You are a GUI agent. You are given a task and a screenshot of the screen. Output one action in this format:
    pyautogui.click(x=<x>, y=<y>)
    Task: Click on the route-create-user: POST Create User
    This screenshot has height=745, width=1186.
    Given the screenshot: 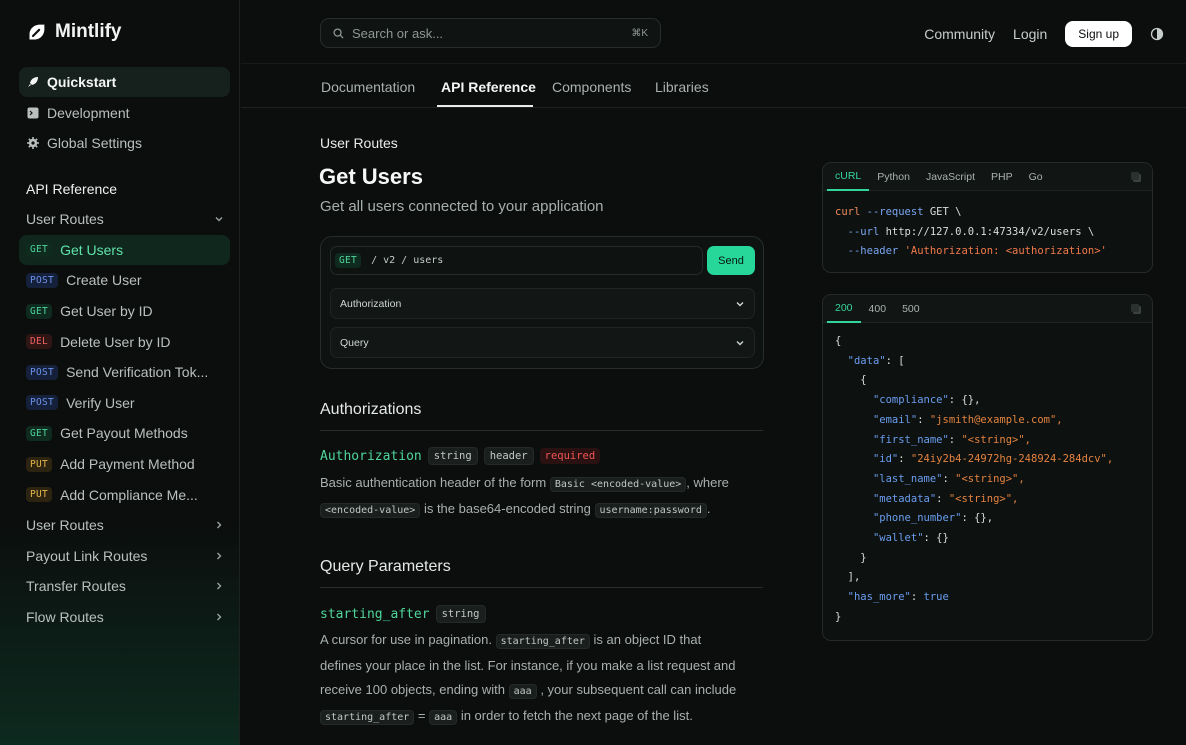 What is the action you would take?
    pyautogui.click(x=124, y=280)
    